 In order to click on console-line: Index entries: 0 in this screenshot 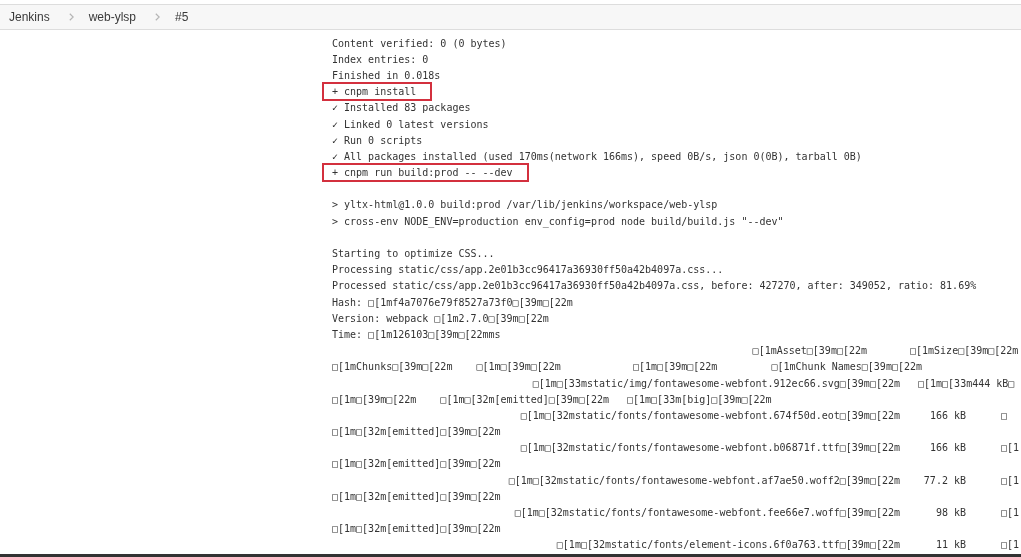, I will do `click(380, 59)`.